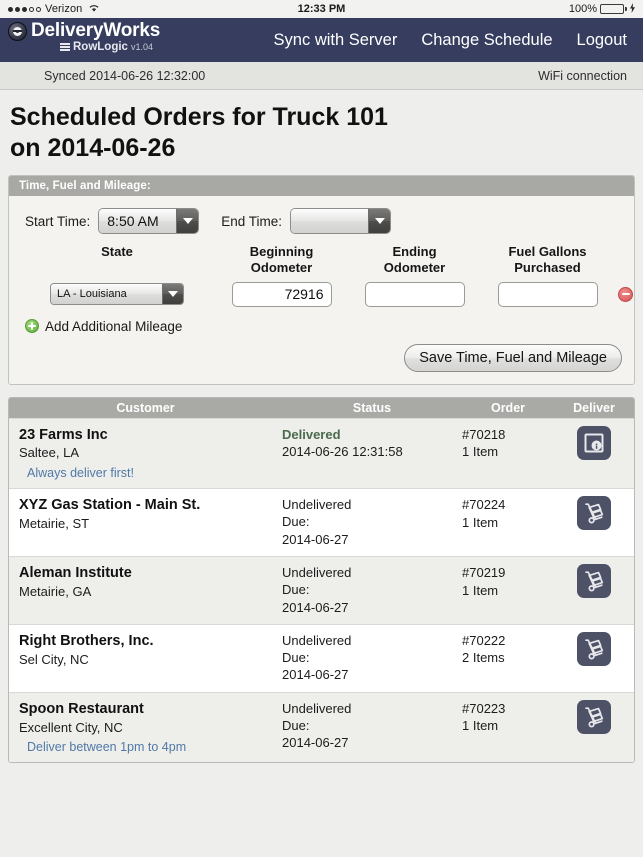 The image size is (643, 857). I want to click on order-number-cell: #70222 2 Items, so click(508, 658).